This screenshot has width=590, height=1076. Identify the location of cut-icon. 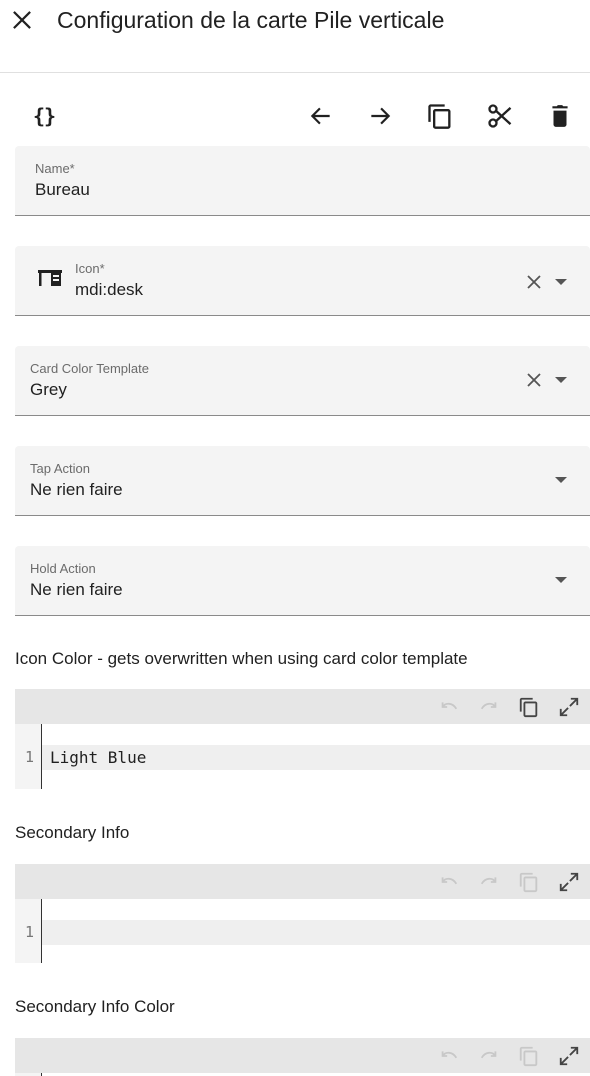
(500, 116).